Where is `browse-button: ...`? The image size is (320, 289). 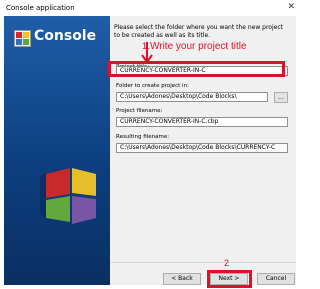 browse-button: ... is located at coordinates (281, 97).